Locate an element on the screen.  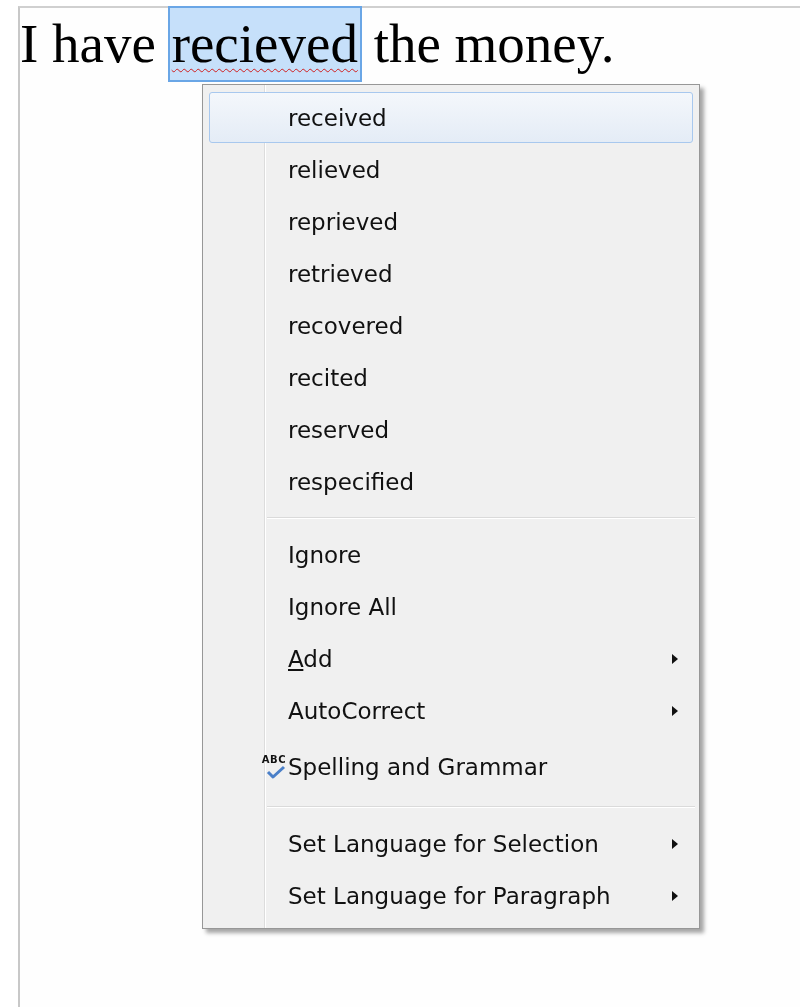
menu-item: reprieved is located at coordinates (451, 221).